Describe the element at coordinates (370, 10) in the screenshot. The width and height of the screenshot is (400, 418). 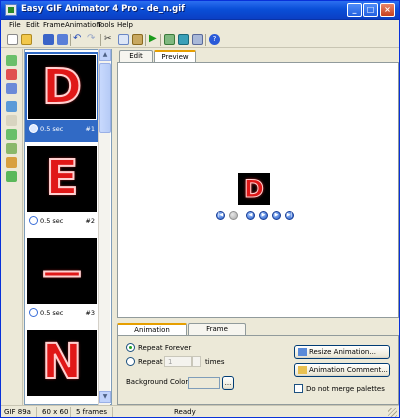
I see `maximize-button: □` at that location.